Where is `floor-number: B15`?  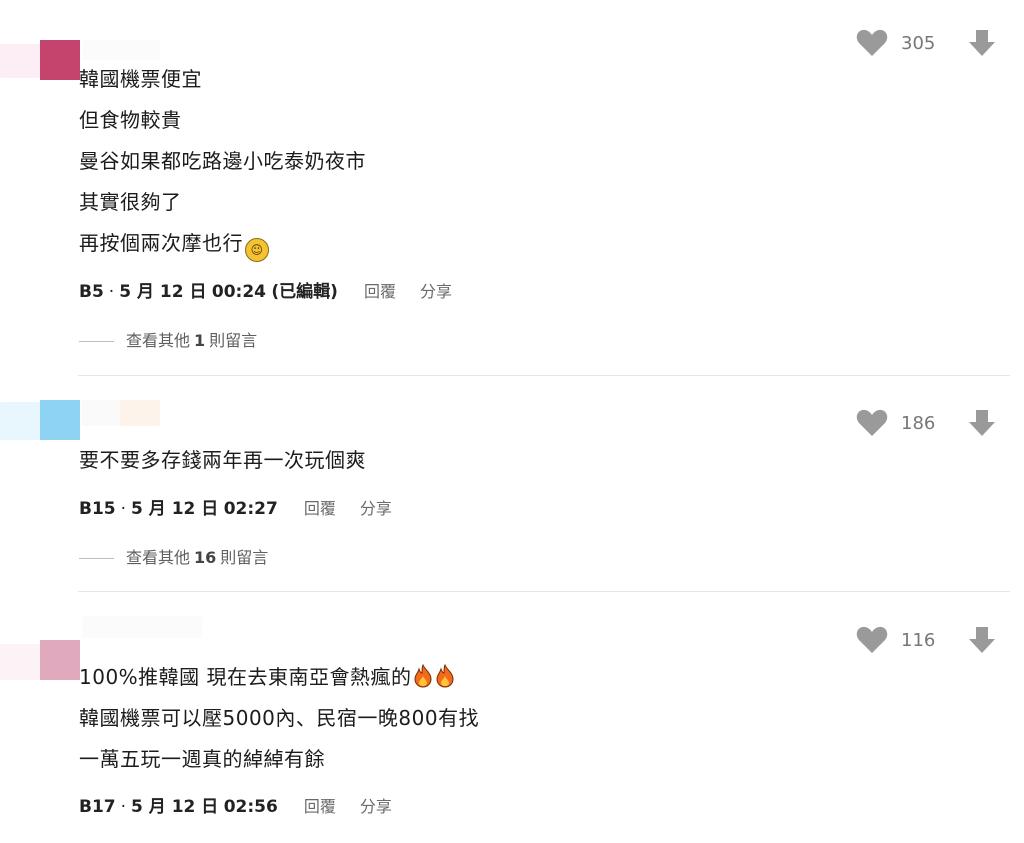
floor-number: B15 is located at coordinates (97, 509).